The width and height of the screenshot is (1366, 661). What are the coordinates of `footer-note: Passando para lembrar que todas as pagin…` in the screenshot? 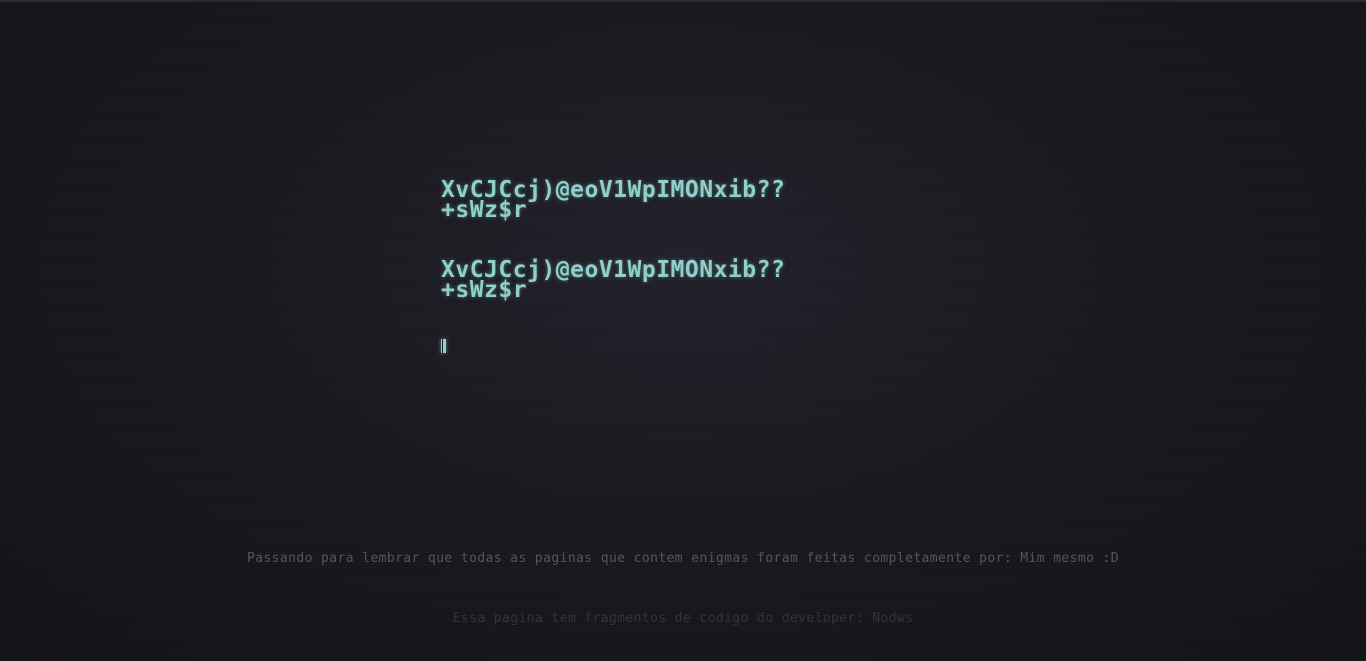 It's located at (683, 558).